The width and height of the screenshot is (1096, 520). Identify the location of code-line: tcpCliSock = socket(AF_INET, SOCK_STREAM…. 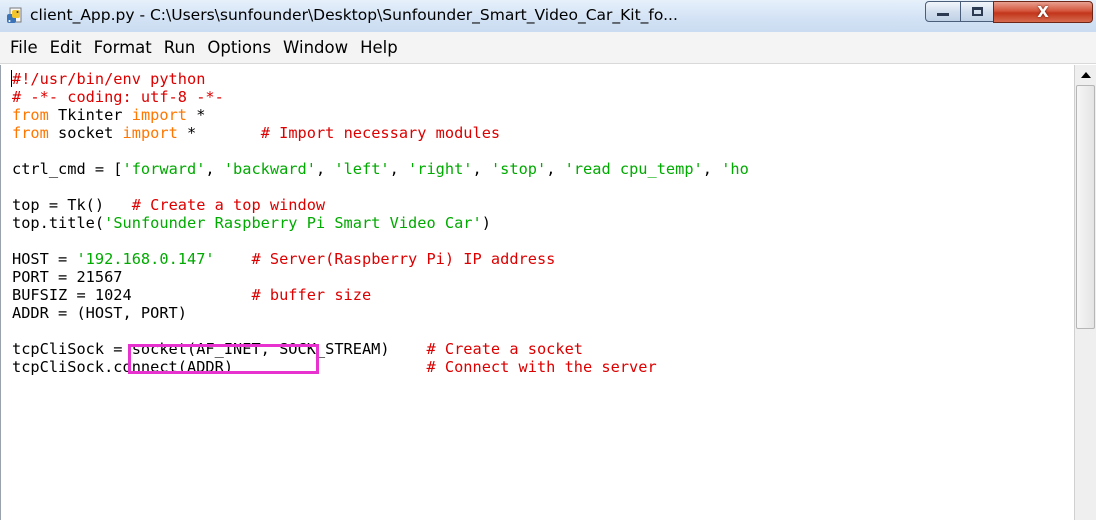
(380, 349).